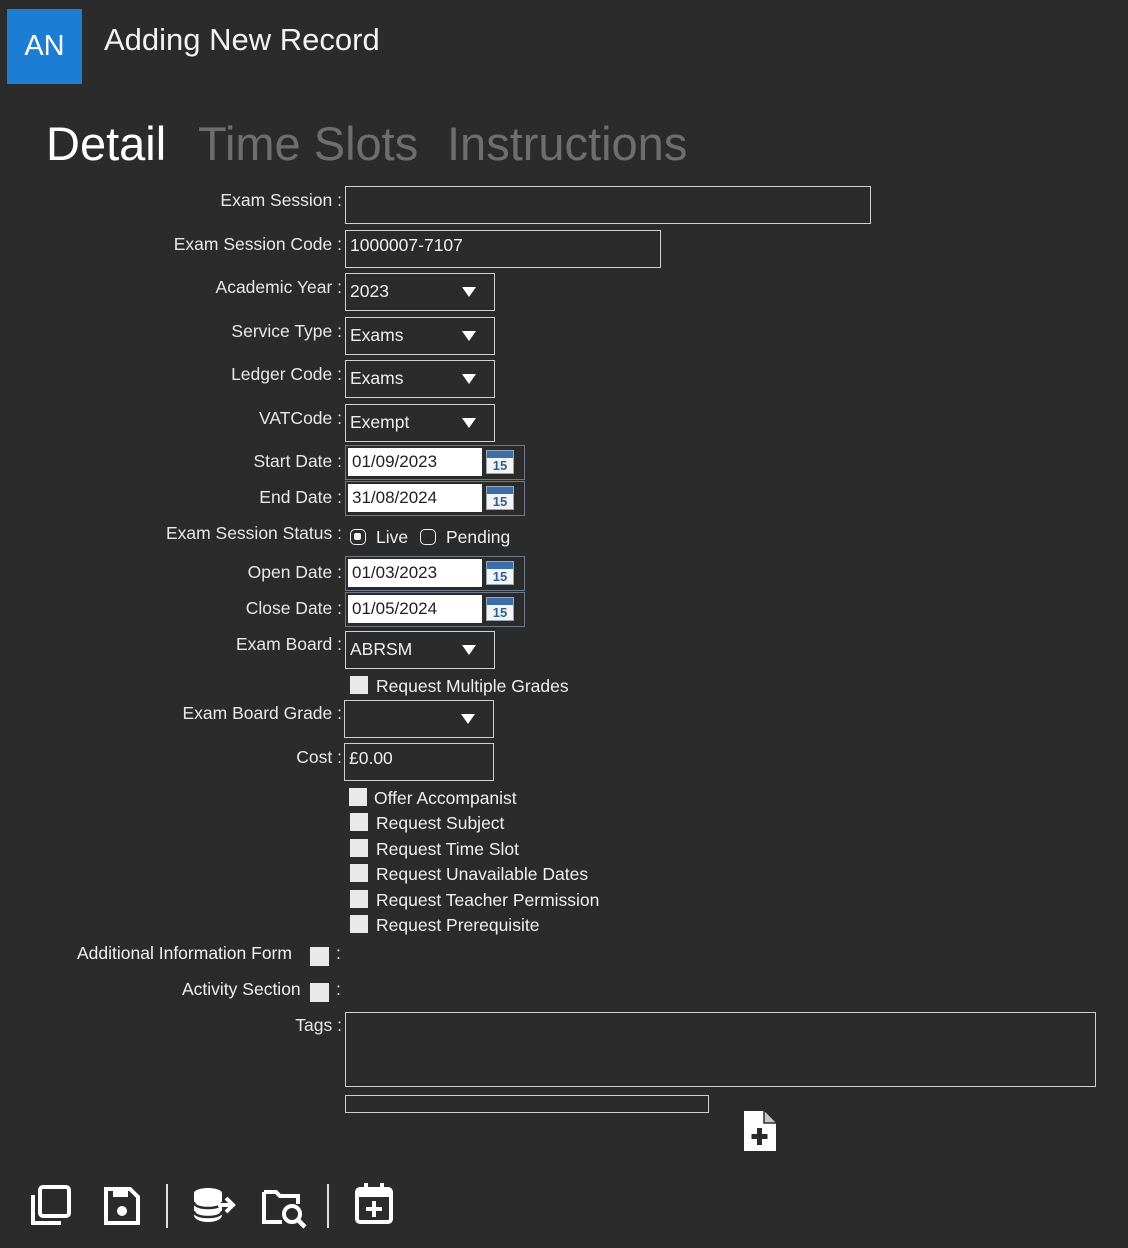 The height and width of the screenshot is (1248, 1128). Describe the element at coordinates (242, 39) in the screenshot. I see `page-title: Adding New Record` at that location.